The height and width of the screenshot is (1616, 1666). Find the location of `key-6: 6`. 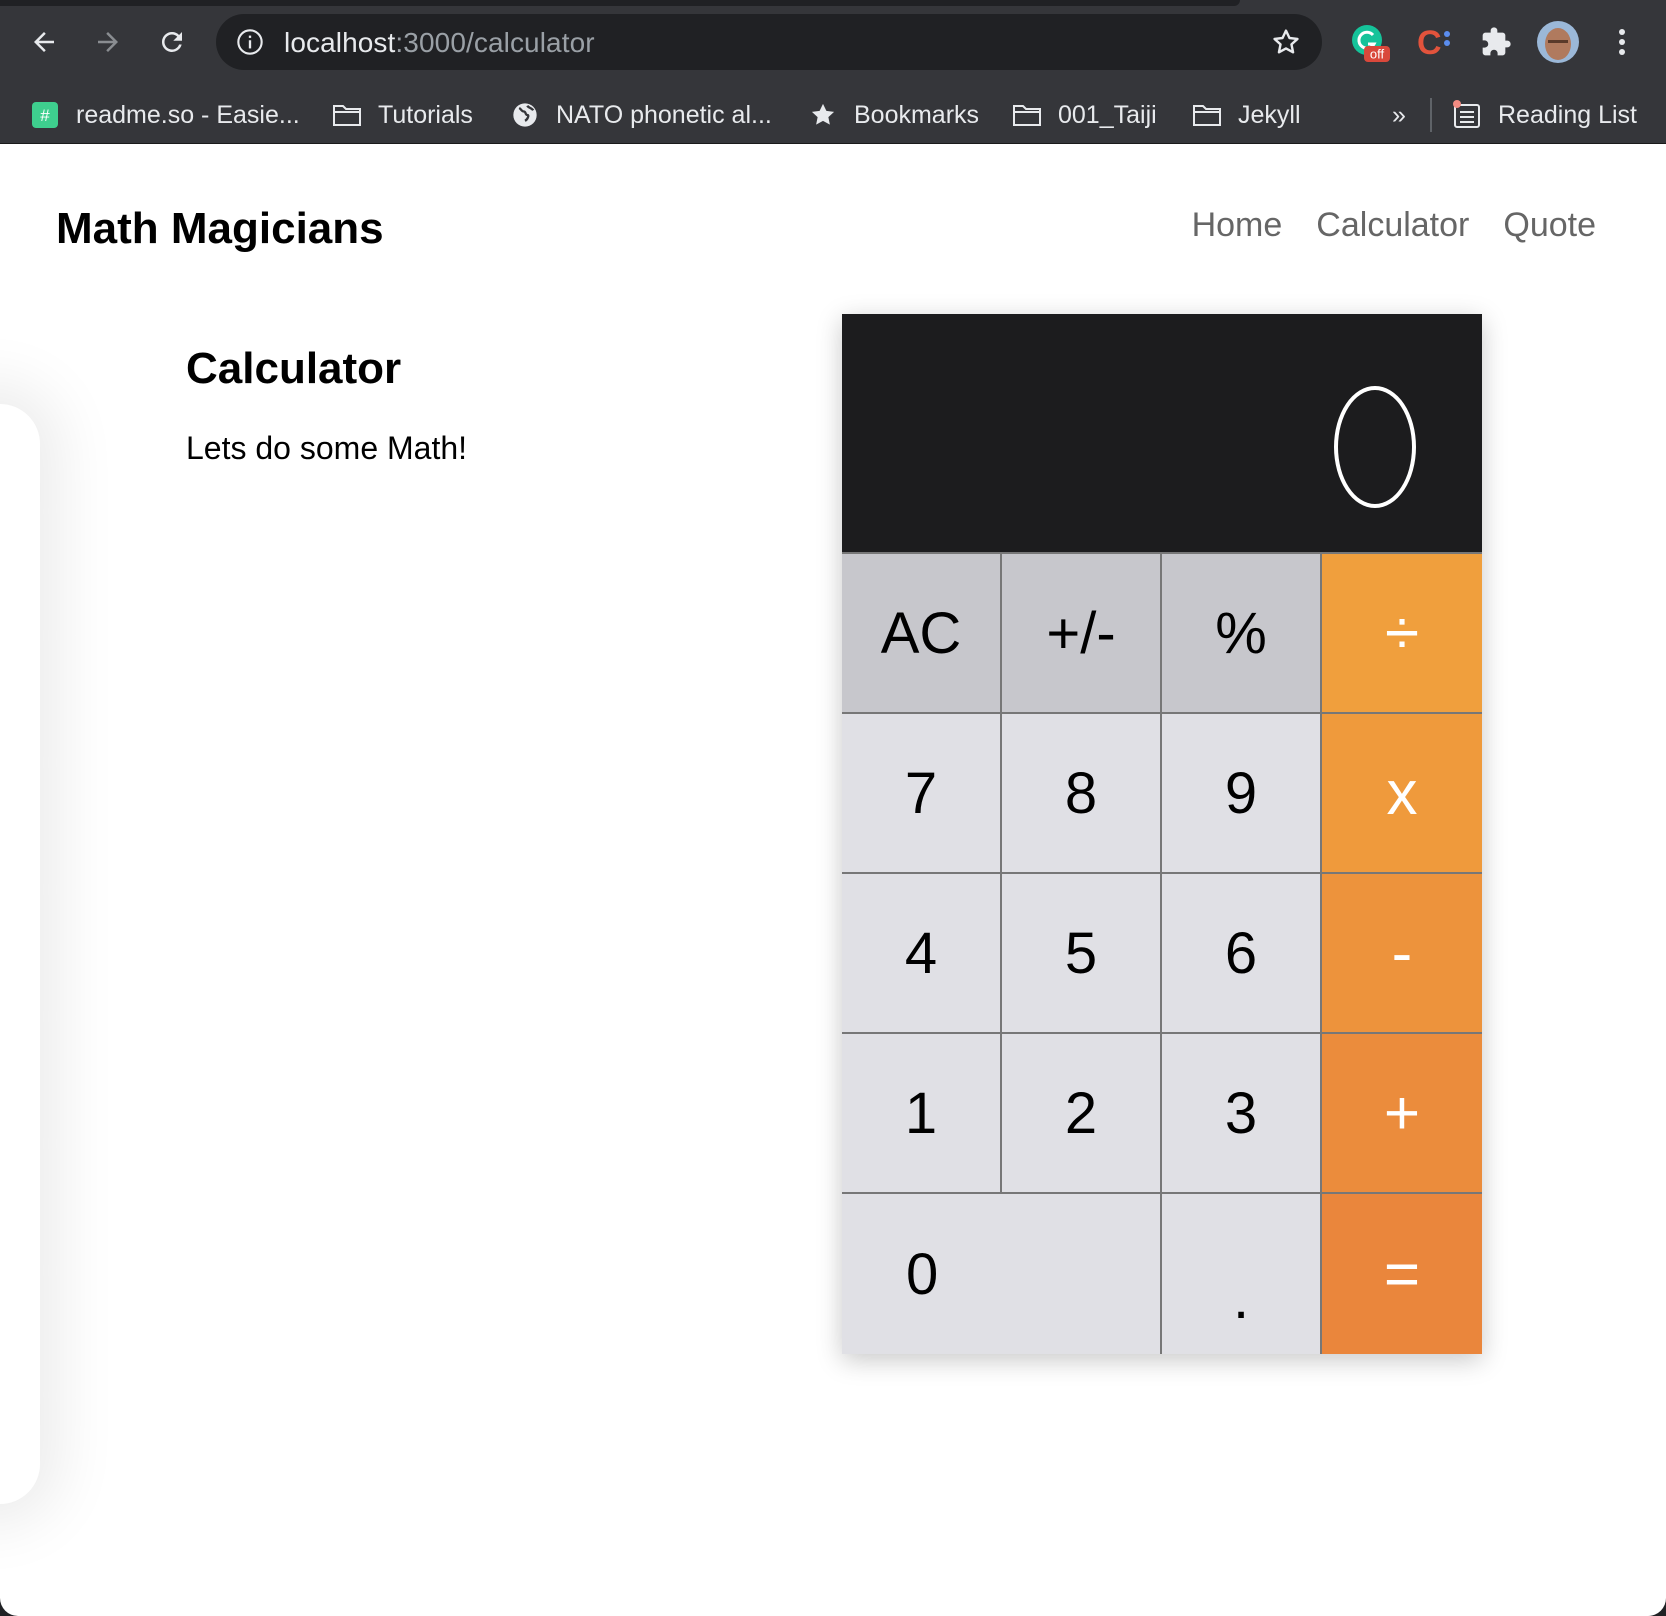

key-6: 6 is located at coordinates (1242, 954).